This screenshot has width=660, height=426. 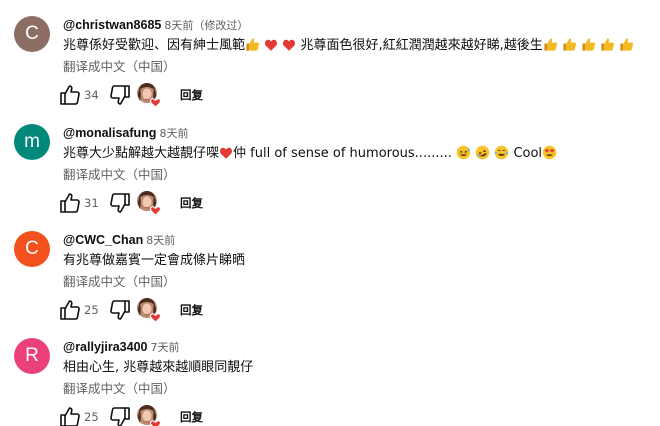 I want to click on avatar: R, so click(x=32, y=356).